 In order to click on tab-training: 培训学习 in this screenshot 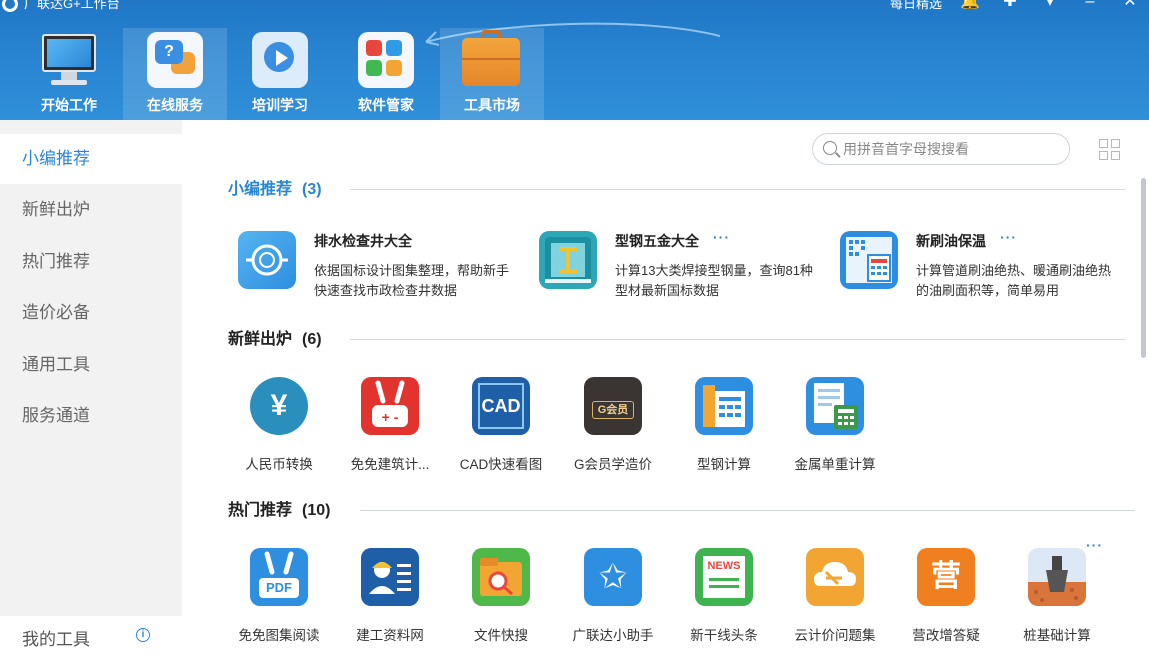, I will do `click(280, 74)`.